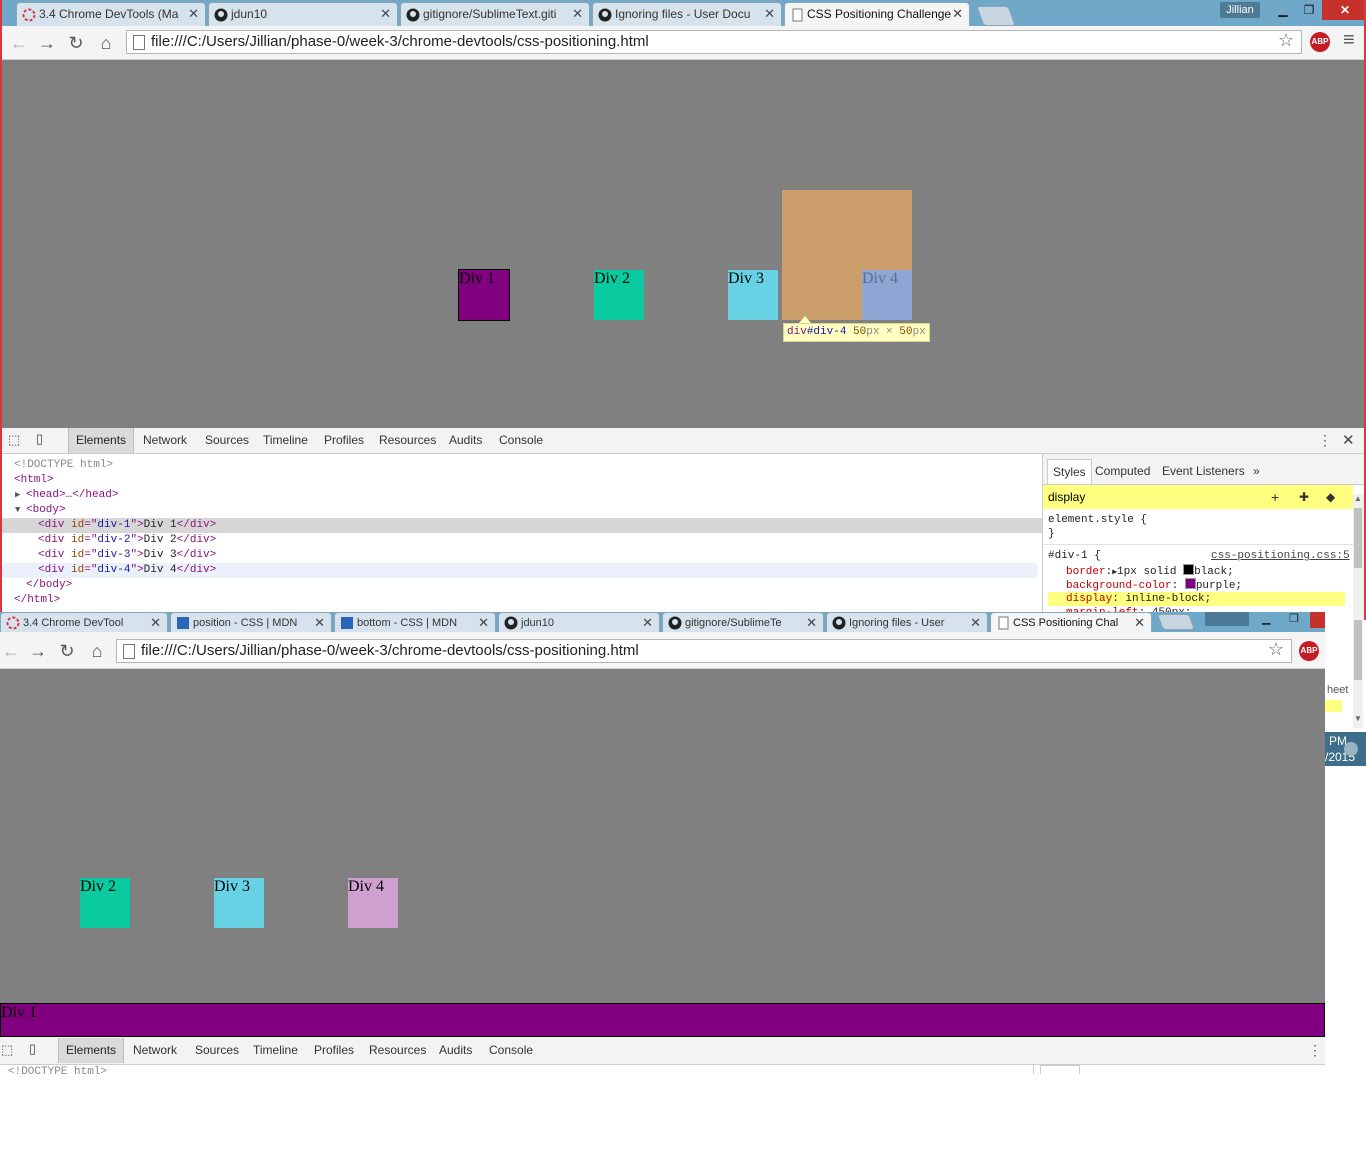 This screenshot has width=1366, height=1154. What do you see at coordinates (1349, 40) in the screenshot?
I see `menu-icon: ≡` at bounding box center [1349, 40].